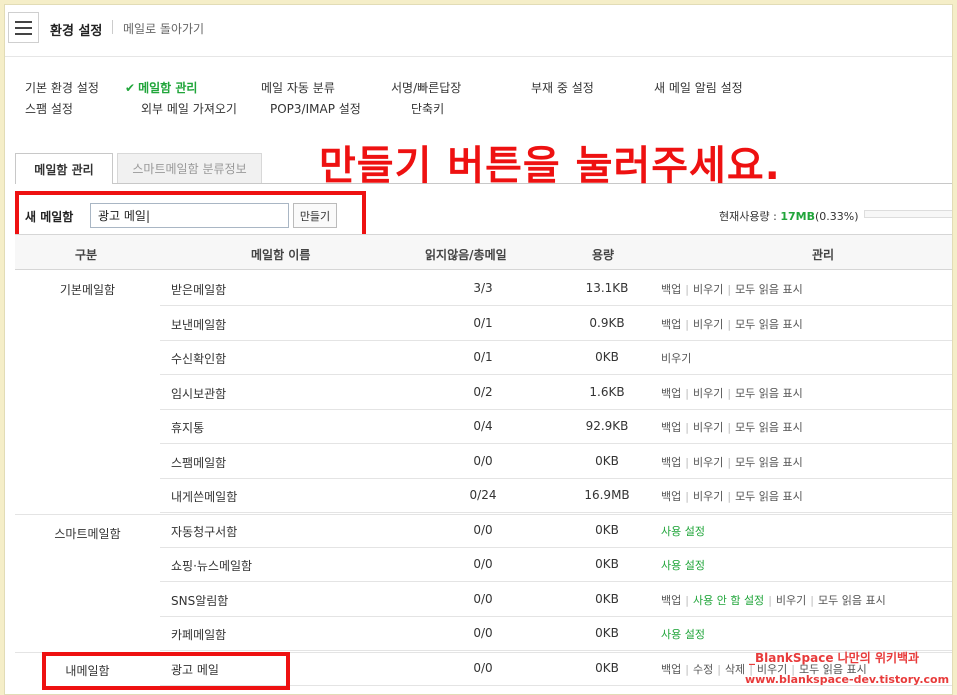  I want to click on mailbox-size: 1.6KB, so click(607, 391).